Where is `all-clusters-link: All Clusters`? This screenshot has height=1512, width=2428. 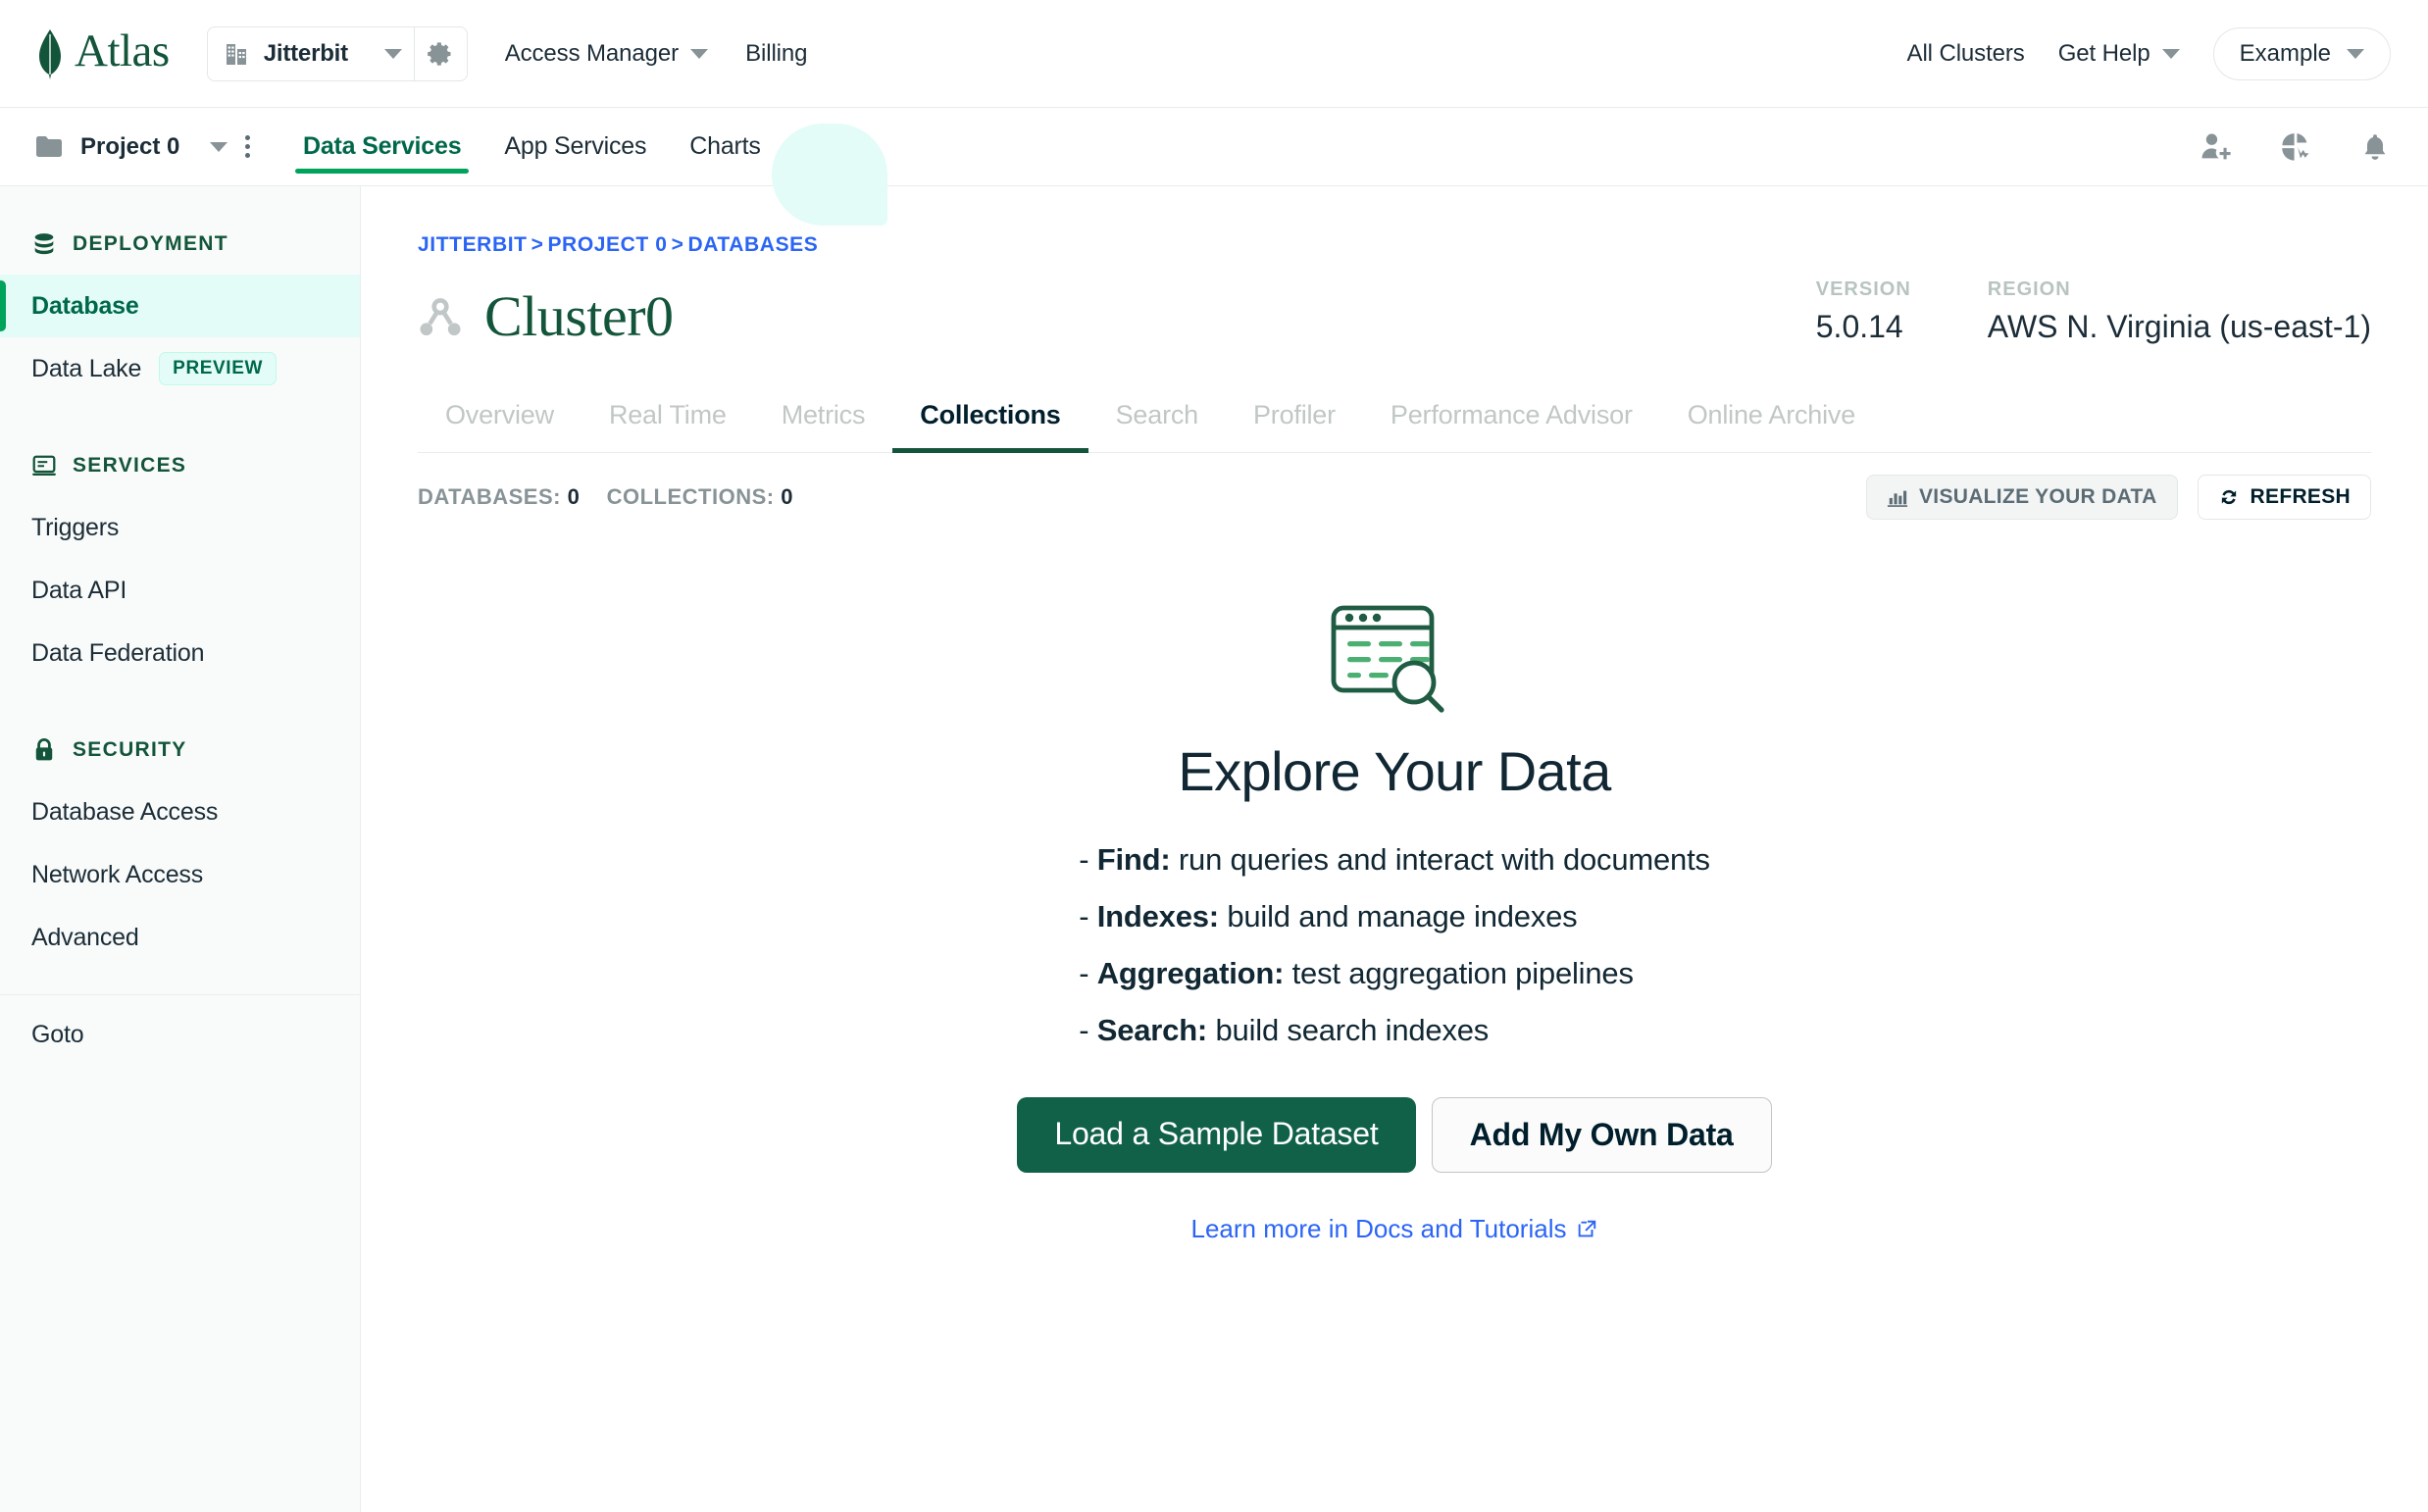
all-clusters-link: All Clusters is located at coordinates (1966, 54).